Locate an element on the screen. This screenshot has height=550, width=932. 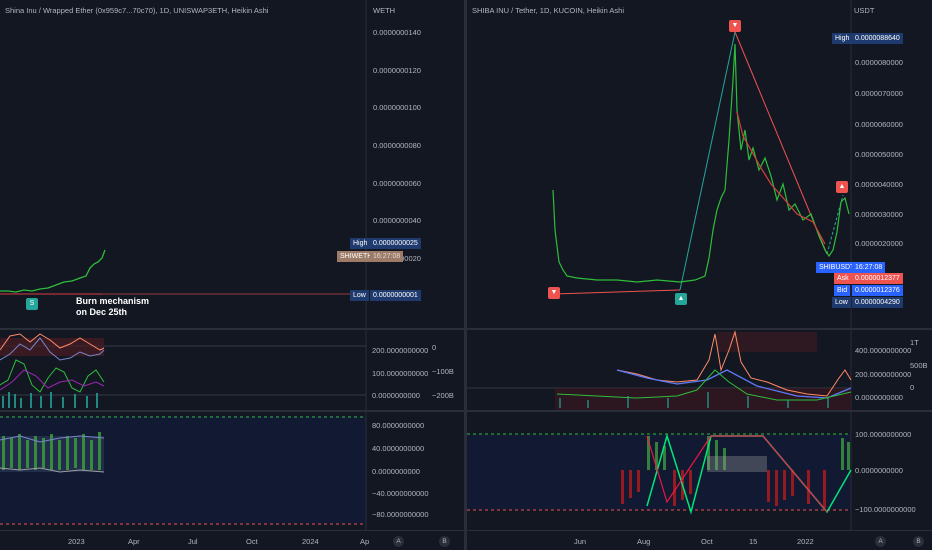
left-auto-button: A is located at coordinates (398, 541).